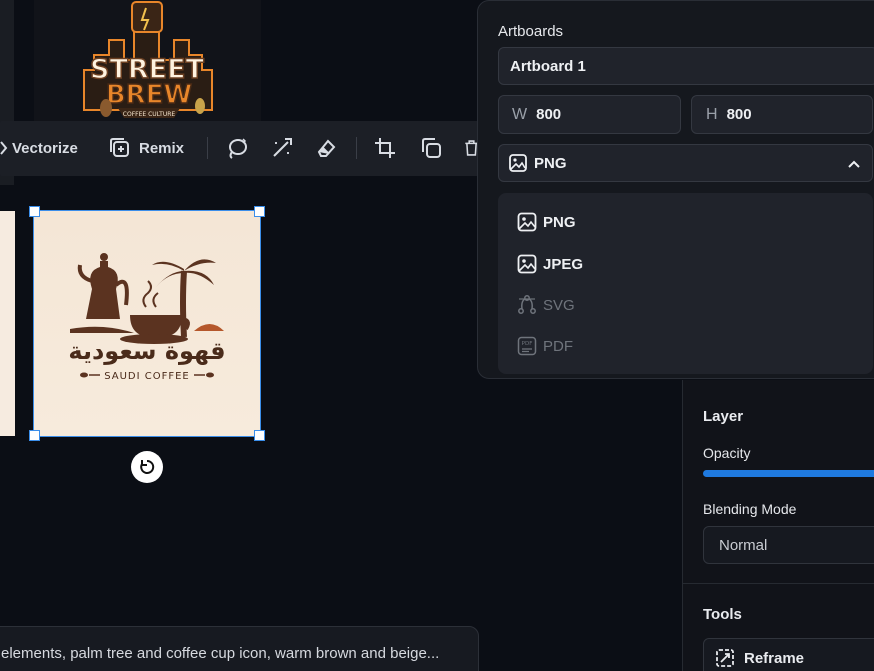  Describe the element at coordinates (559, 305) in the screenshot. I see `format-option-label: SVG` at that location.